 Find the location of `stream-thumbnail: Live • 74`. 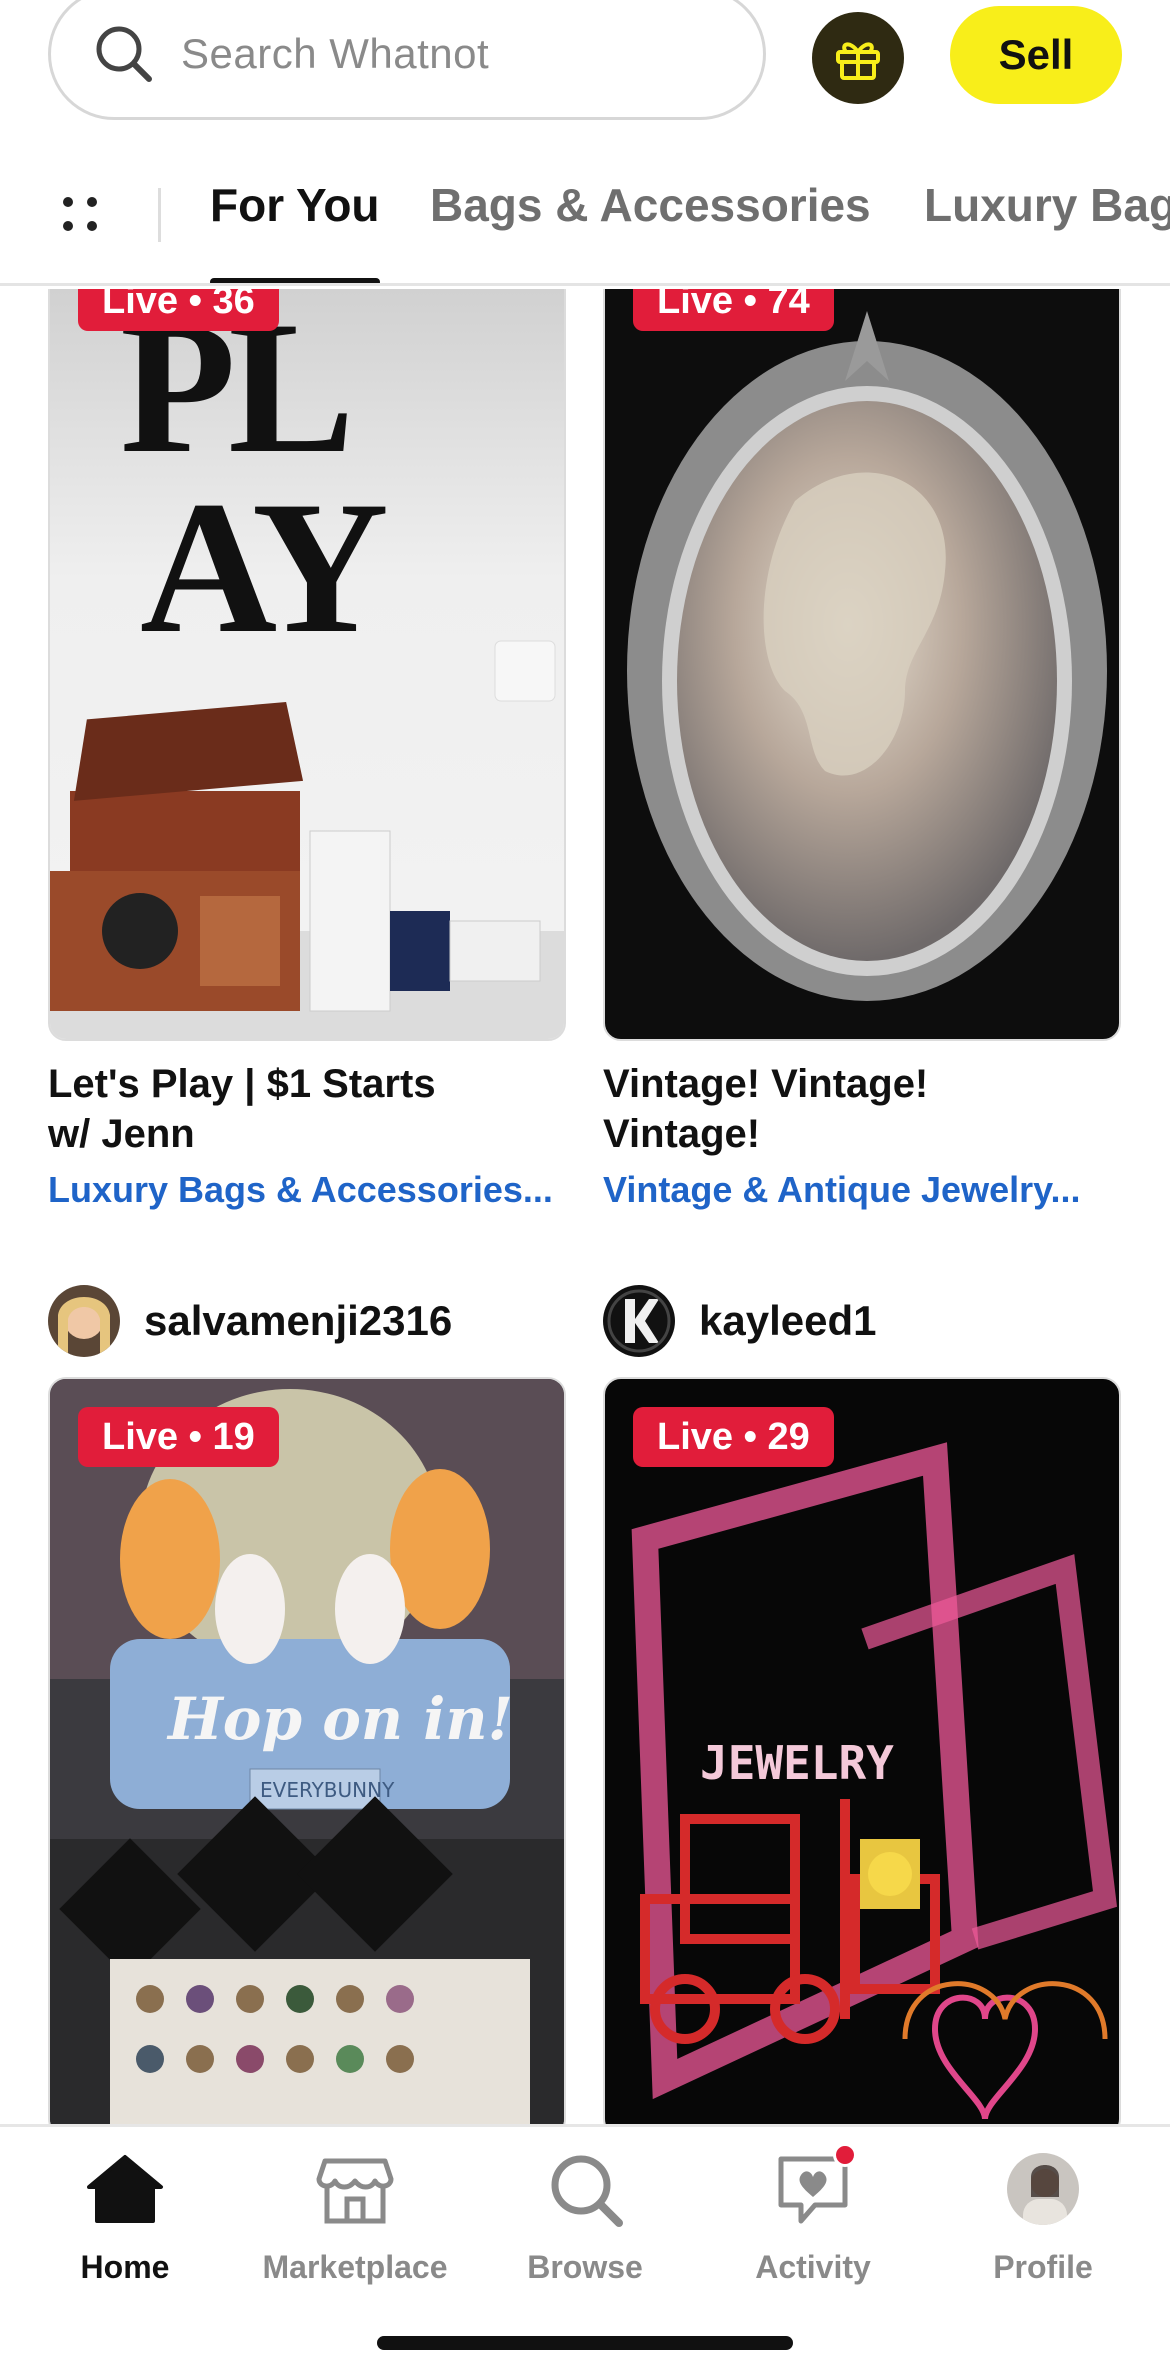

stream-thumbnail: Live • 74 is located at coordinates (862, 665).